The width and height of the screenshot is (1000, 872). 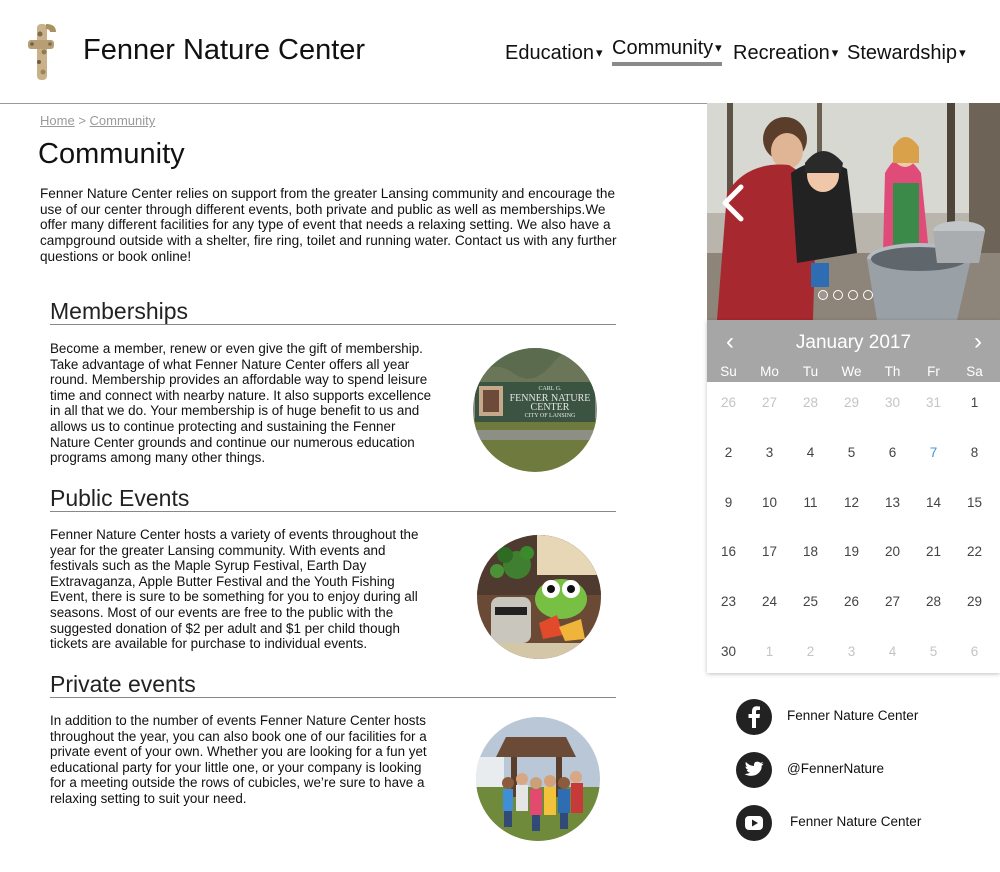 What do you see at coordinates (892, 502) in the screenshot?
I see `calendar-day: 13` at bounding box center [892, 502].